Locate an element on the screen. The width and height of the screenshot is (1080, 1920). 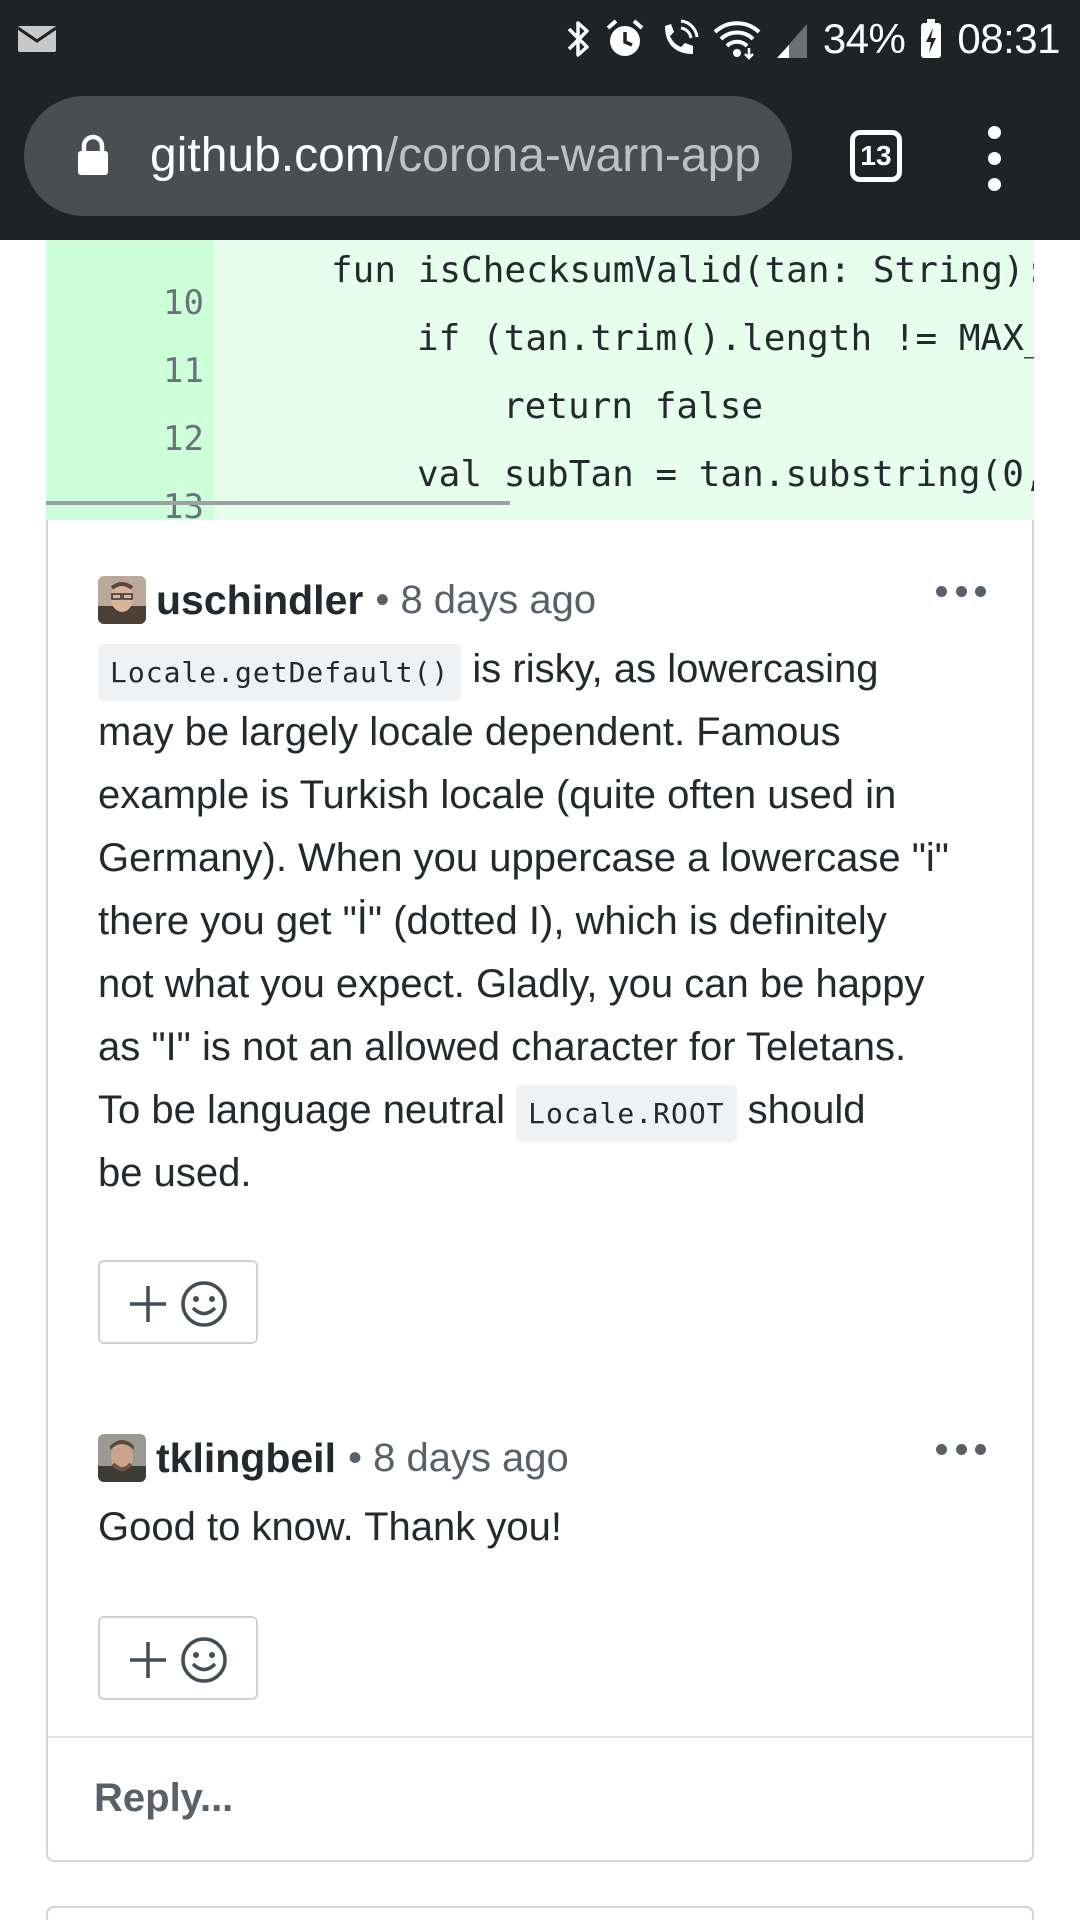
next-thread-box is located at coordinates (540, 1913).